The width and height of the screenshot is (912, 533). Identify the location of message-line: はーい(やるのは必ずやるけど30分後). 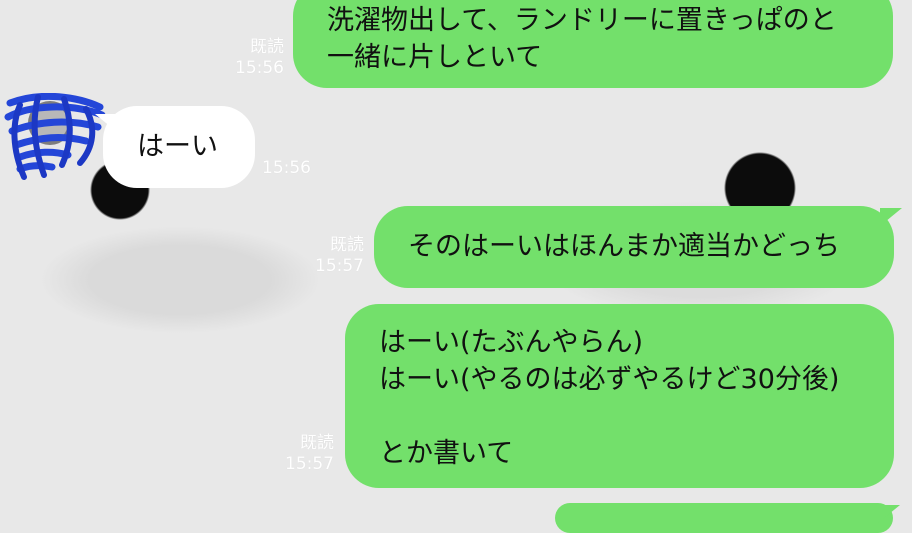
(609, 379).